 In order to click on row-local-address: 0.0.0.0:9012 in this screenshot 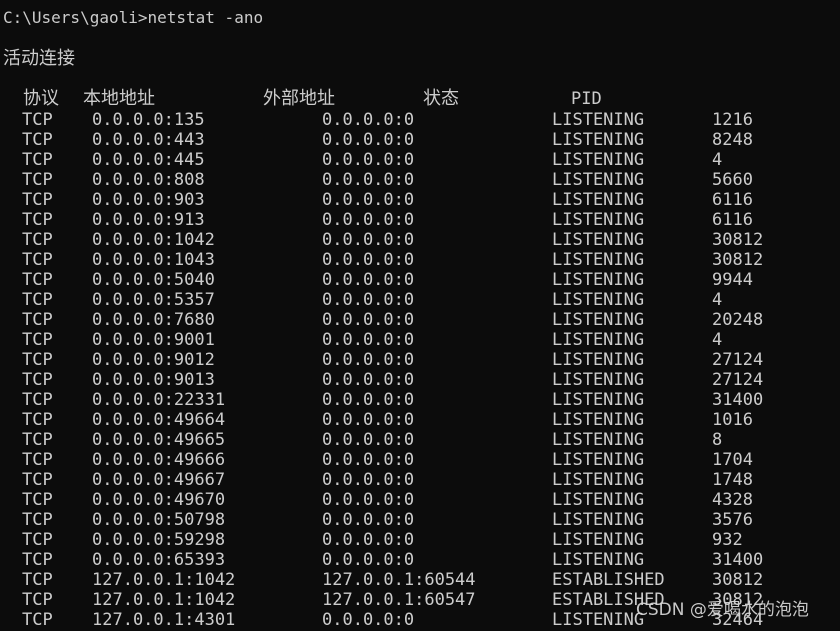, I will do `click(153, 360)`.